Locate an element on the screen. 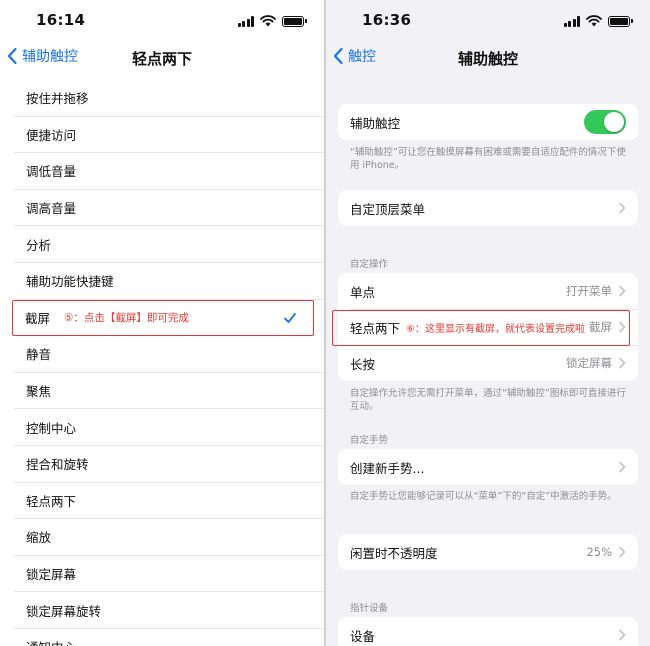 This screenshot has width=650, height=646. back-button: 辅助触控 is located at coordinates (42, 56).